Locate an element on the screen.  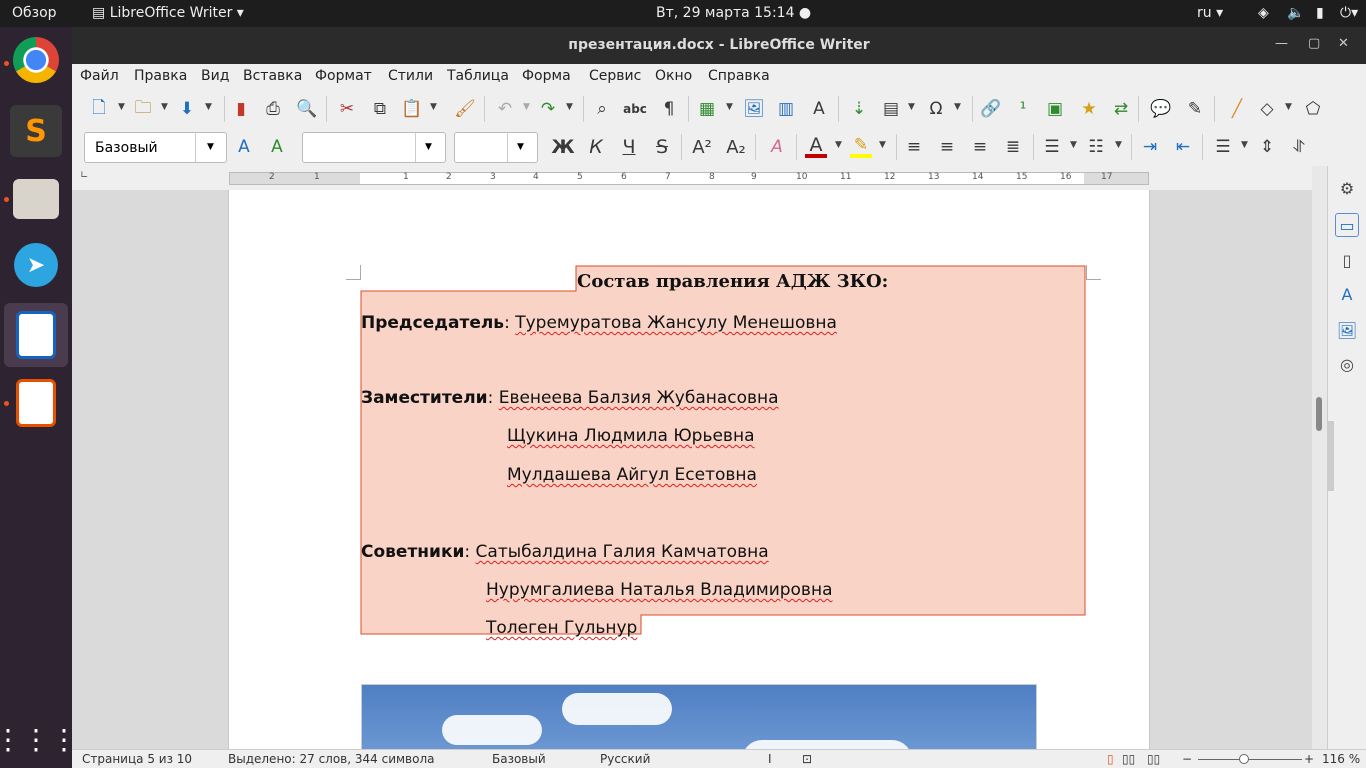
language-indicator: ru ▾ is located at coordinates (1210, 13).